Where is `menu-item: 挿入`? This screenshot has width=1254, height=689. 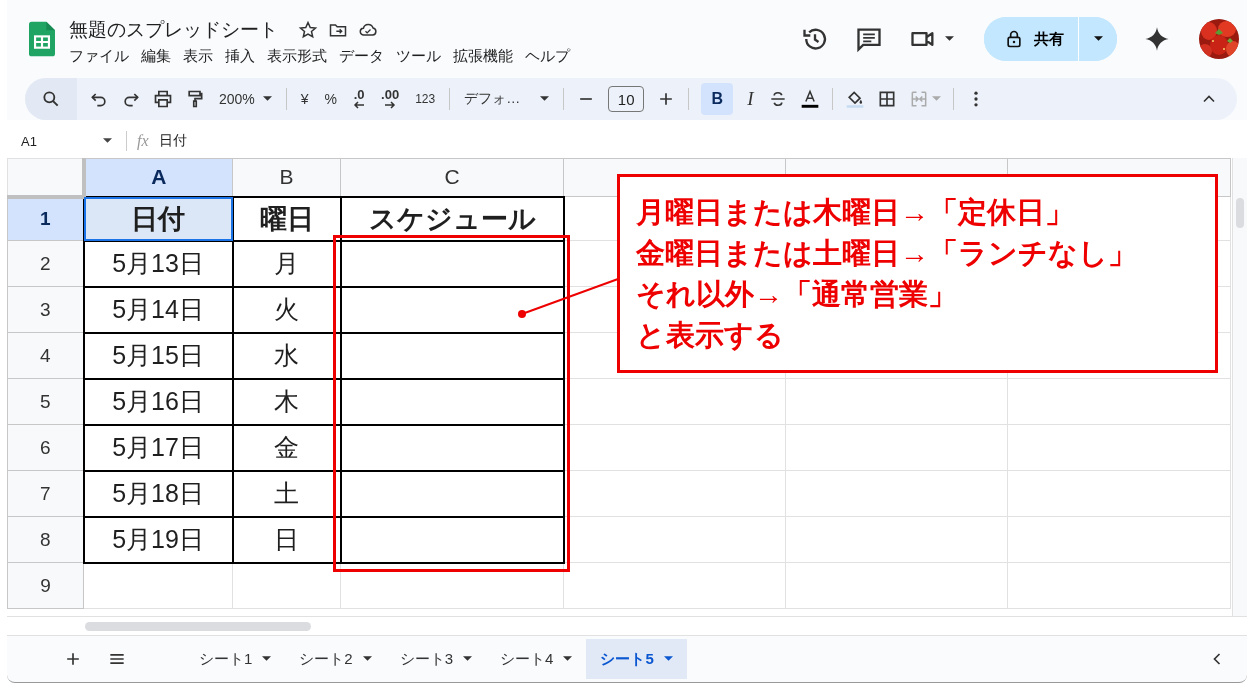 menu-item: 挿入 is located at coordinates (240, 56).